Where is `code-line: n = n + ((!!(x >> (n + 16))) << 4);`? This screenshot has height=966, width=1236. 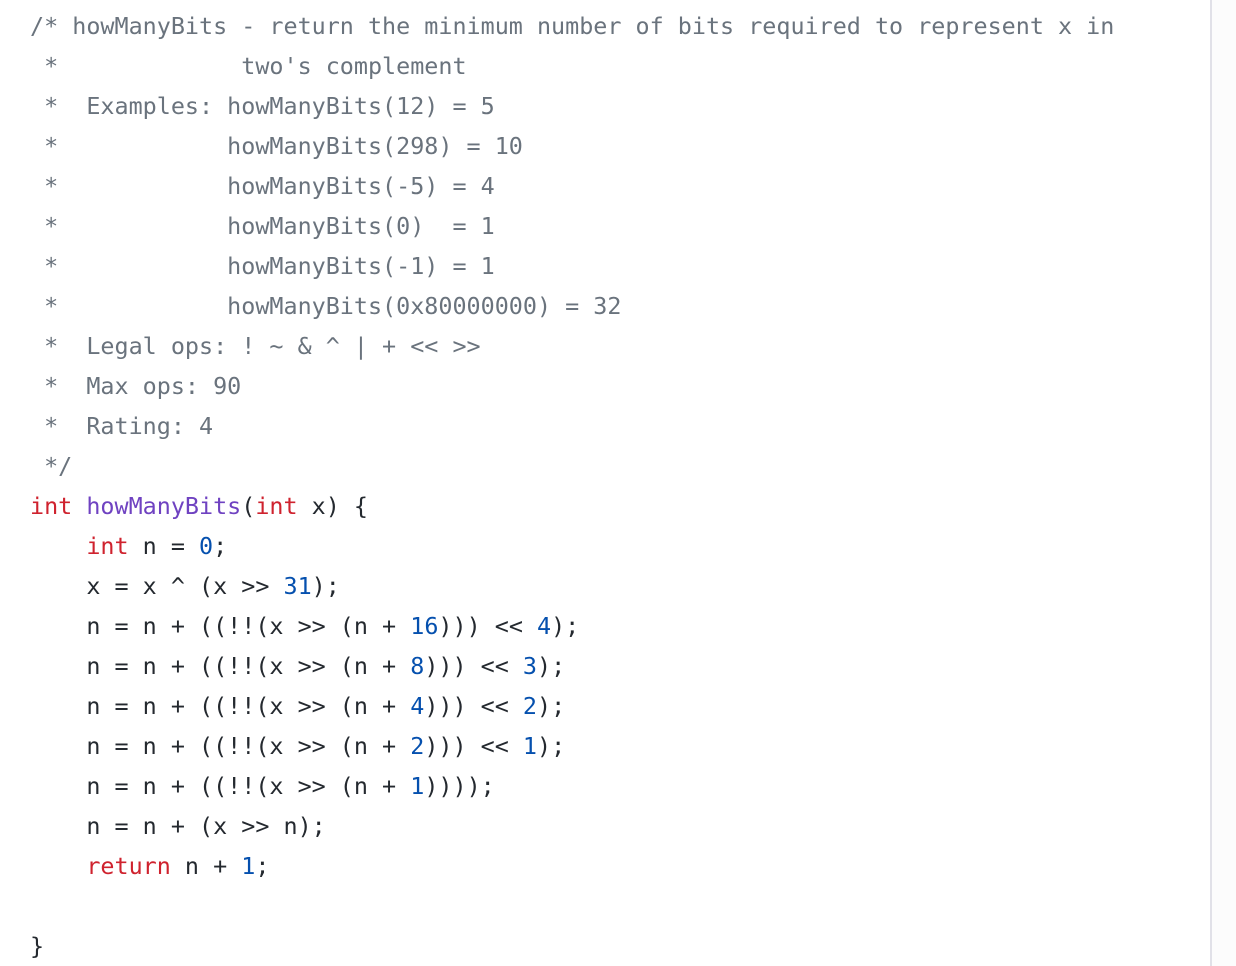 code-line: n = n + ((!!(x >> (n + 16))) << 4); is located at coordinates (572, 626).